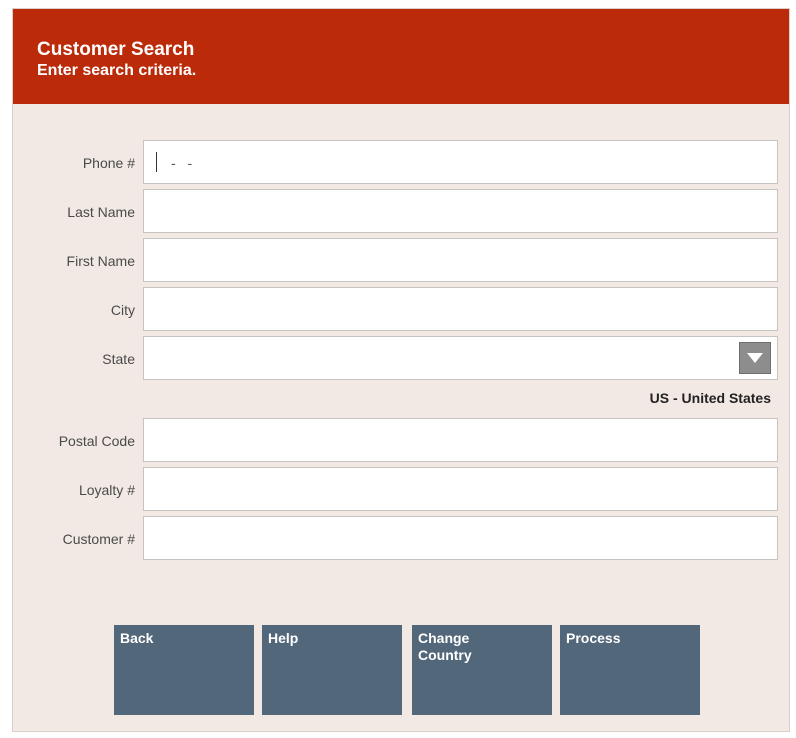 Image resolution: width=796 pixels, height=738 pixels. Describe the element at coordinates (710, 398) in the screenshot. I see `country-label: US - United States` at that location.